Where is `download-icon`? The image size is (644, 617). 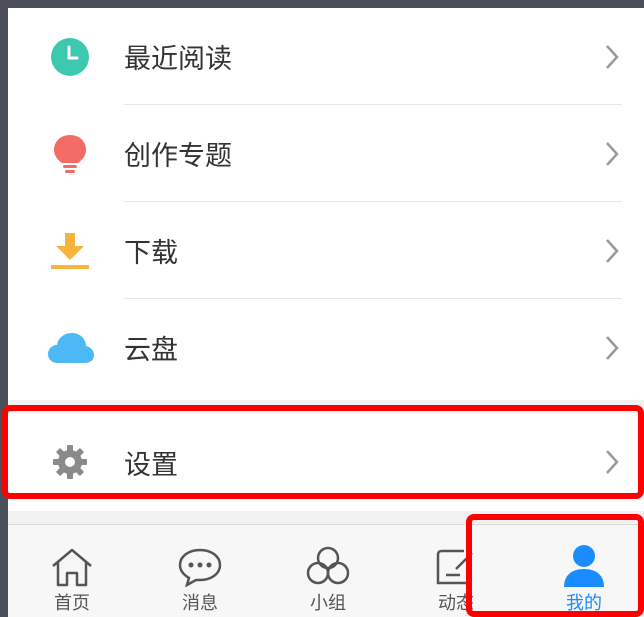
download-icon is located at coordinates (70, 251).